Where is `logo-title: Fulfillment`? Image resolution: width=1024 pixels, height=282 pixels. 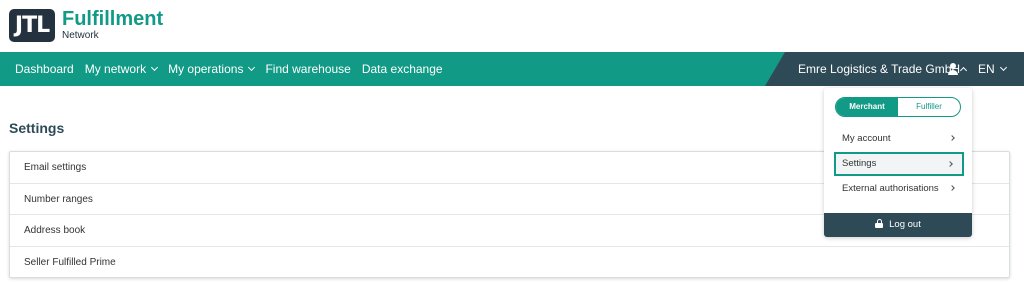 logo-title: Fulfillment is located at coordinates (113, 19).